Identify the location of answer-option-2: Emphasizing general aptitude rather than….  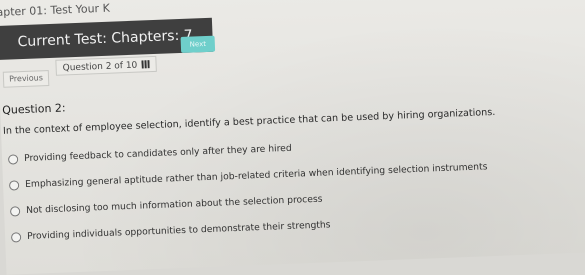
(248, 176).